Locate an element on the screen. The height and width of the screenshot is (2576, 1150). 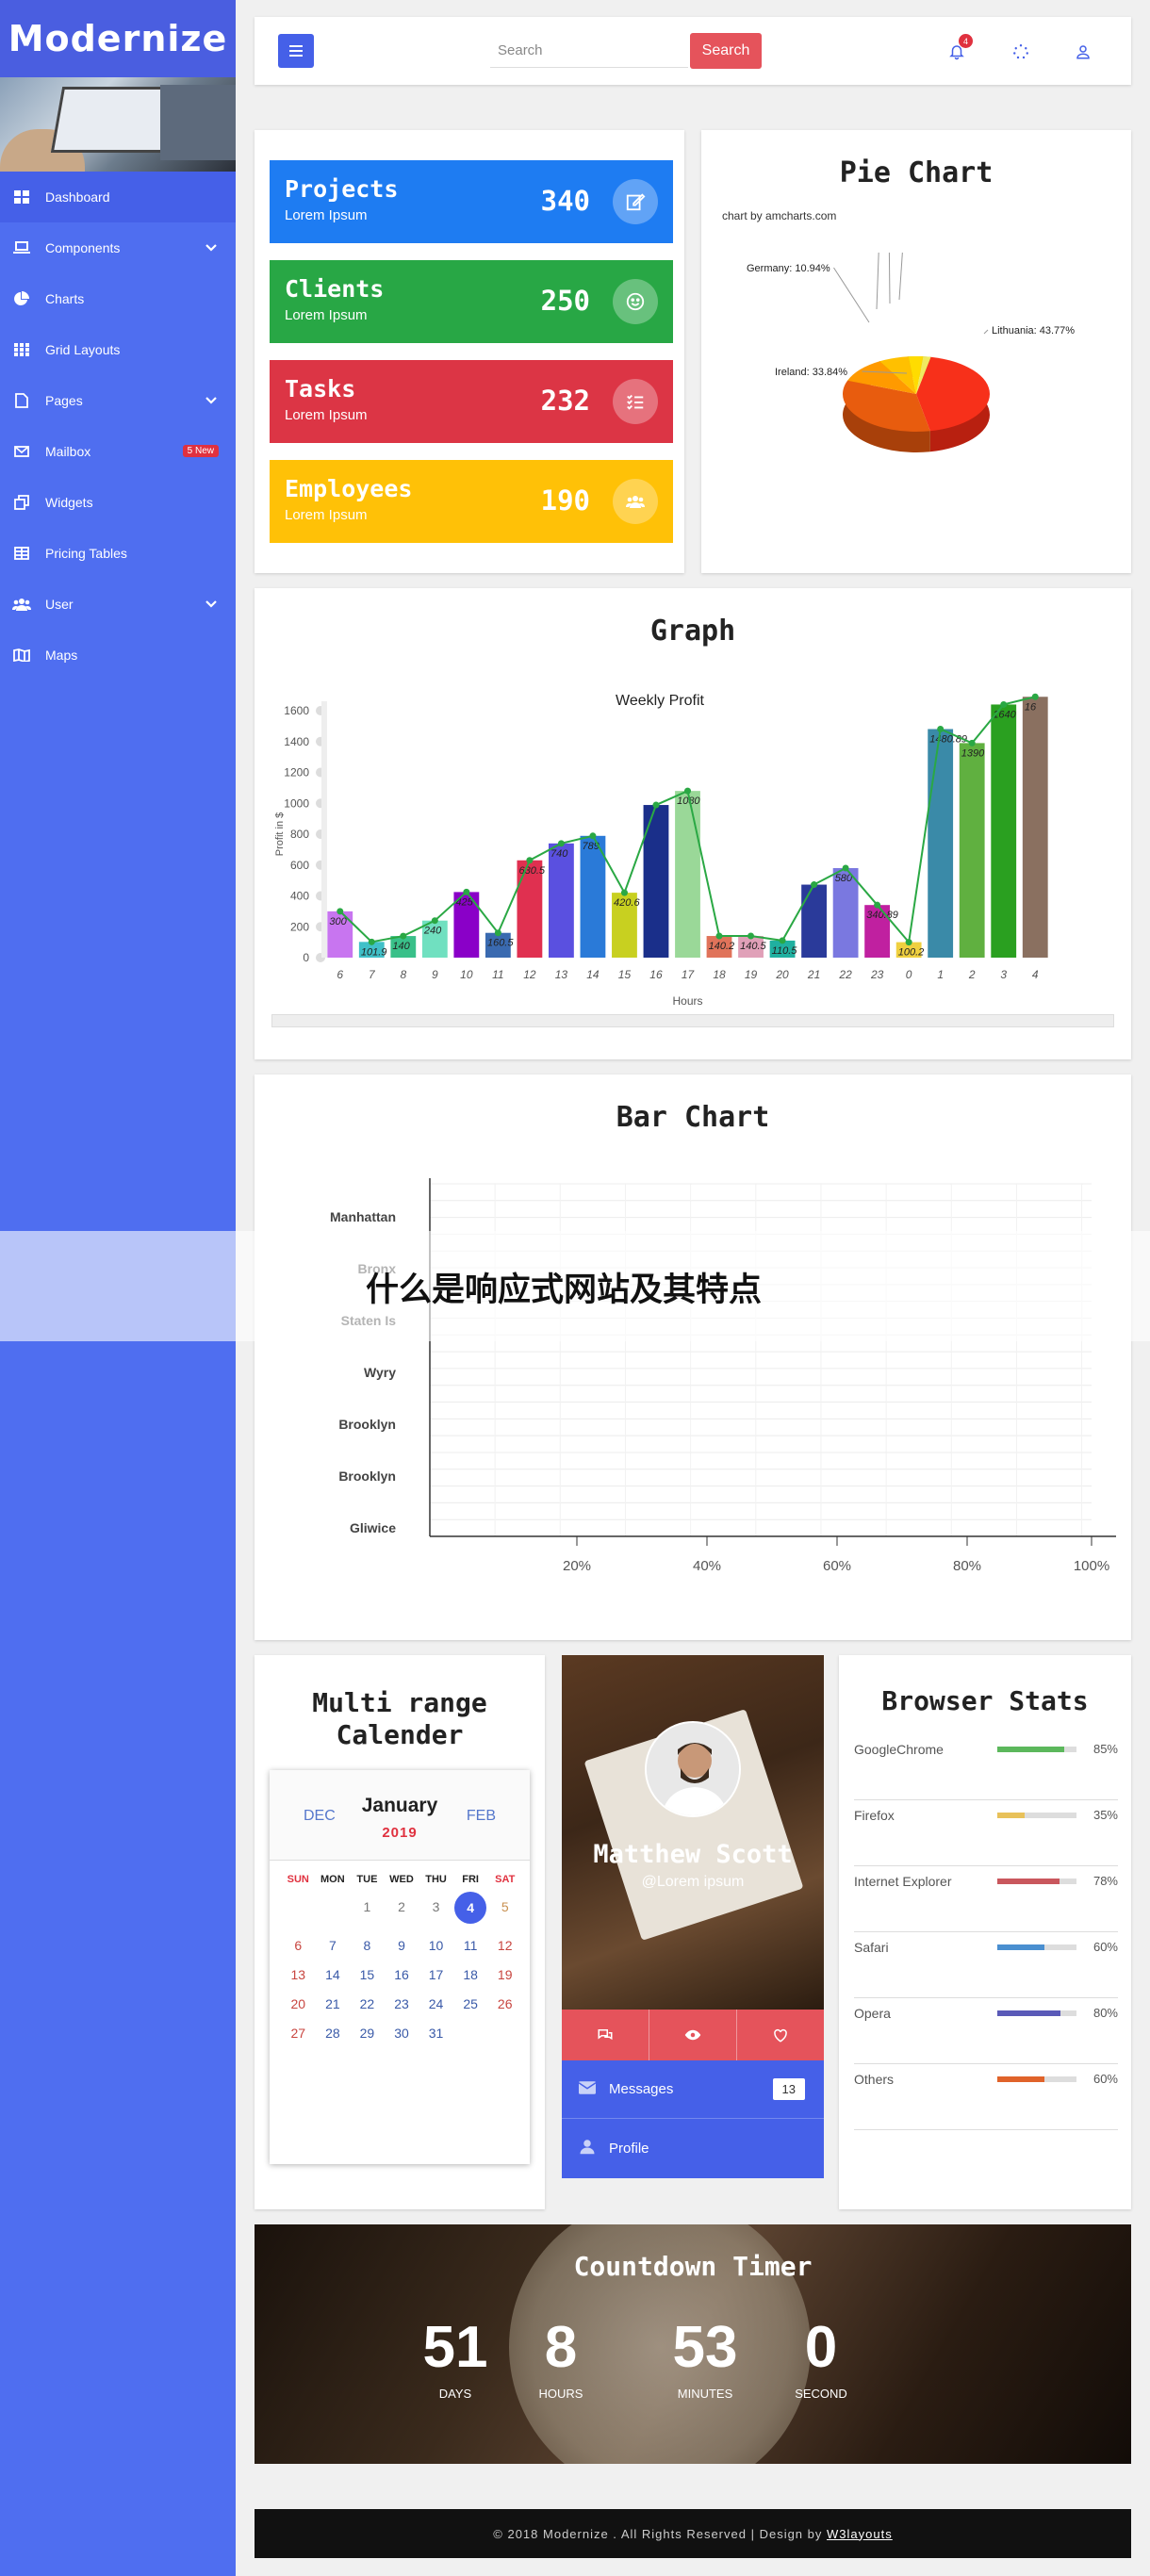
stat-card-projects: Projects Lorem Ipsum 340 is located at coordinates (472, 201).